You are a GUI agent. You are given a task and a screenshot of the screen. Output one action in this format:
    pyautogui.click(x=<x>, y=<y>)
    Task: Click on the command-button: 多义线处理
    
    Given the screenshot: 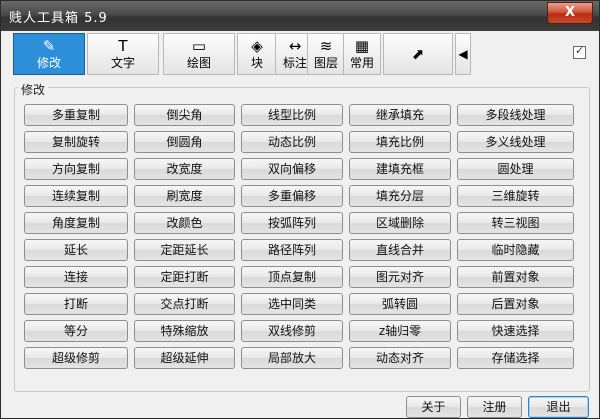 What is the action you would take?
    pyautogui.click(x=515, y=142)
    